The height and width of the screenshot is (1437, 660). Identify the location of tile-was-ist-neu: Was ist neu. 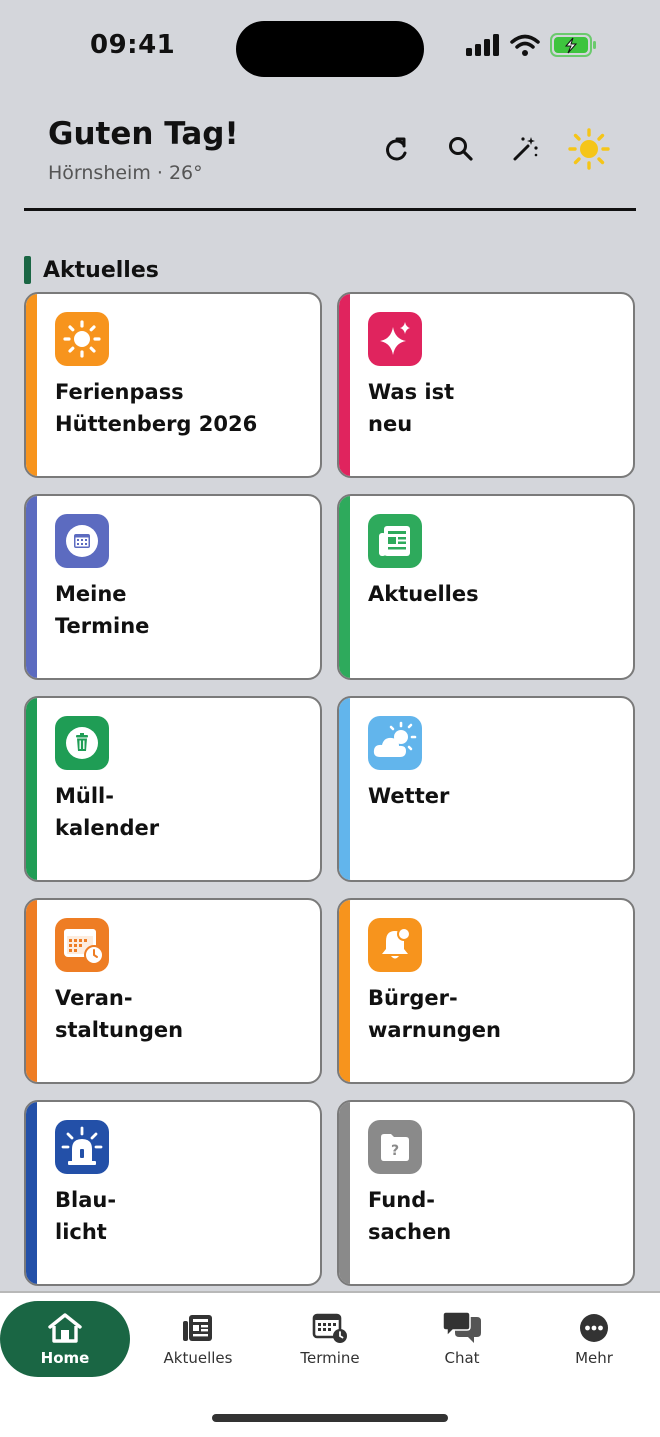
(486, 385).